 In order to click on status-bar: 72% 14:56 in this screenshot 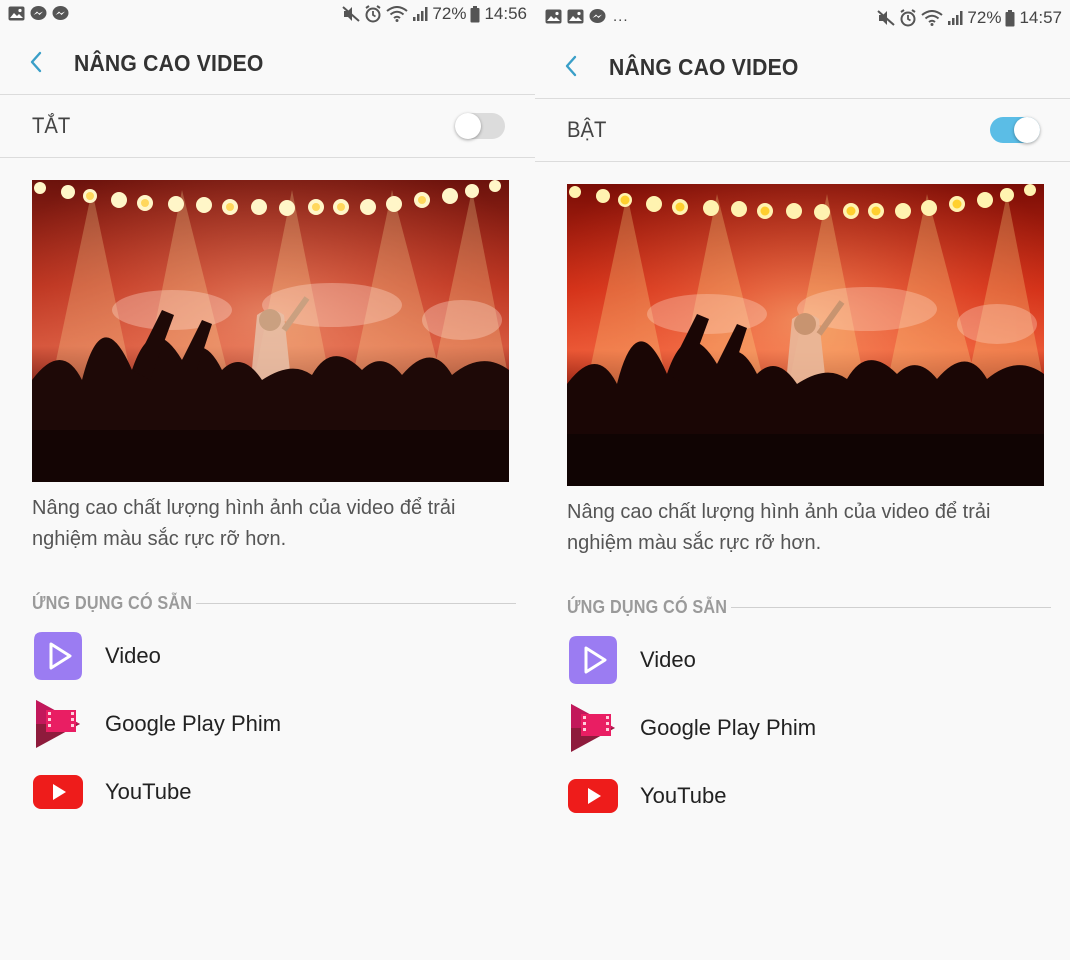, I will do `click(267, 16)`.